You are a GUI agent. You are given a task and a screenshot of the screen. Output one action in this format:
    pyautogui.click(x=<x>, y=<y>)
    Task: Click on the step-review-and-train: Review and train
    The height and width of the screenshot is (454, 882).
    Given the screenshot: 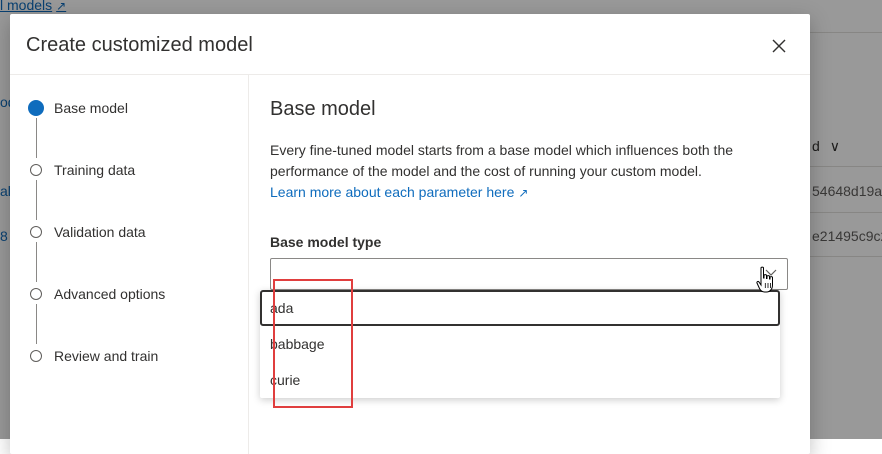 What is the action you would take?
    pyautogui.click(x=94, y=356)
    